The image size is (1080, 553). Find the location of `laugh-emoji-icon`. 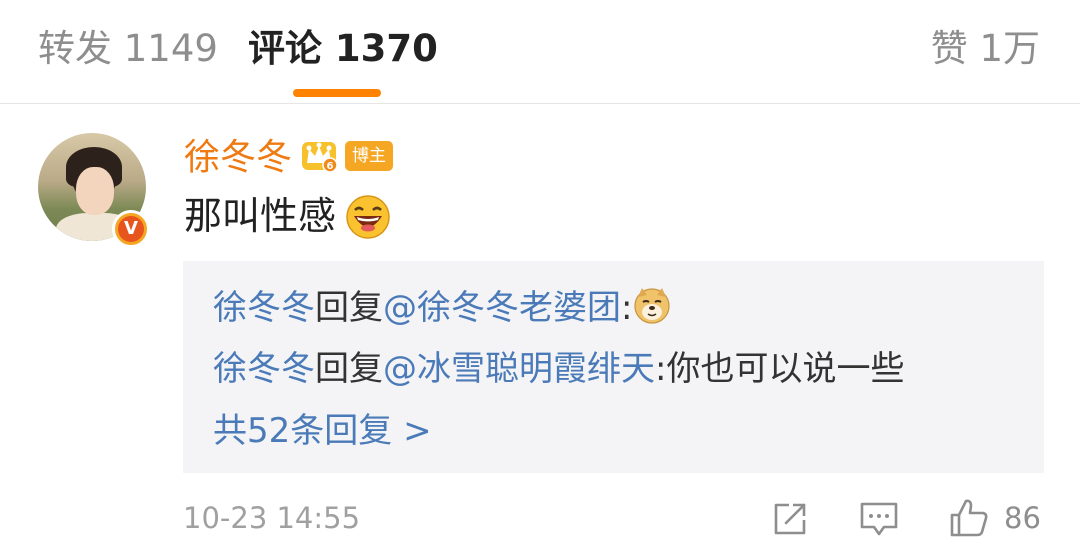

laugh-emoji-icon is located at coordinates (368, 217).